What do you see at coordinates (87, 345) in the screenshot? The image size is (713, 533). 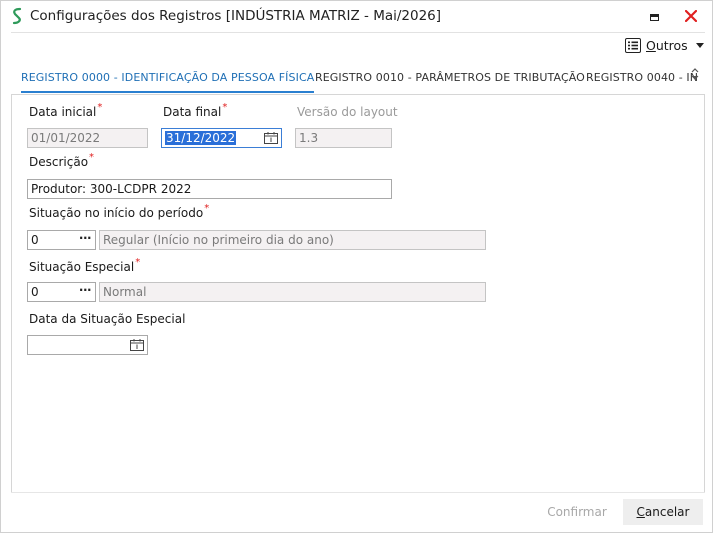 I see `data-situacao-especial-field` at bounding box center [87, 345].